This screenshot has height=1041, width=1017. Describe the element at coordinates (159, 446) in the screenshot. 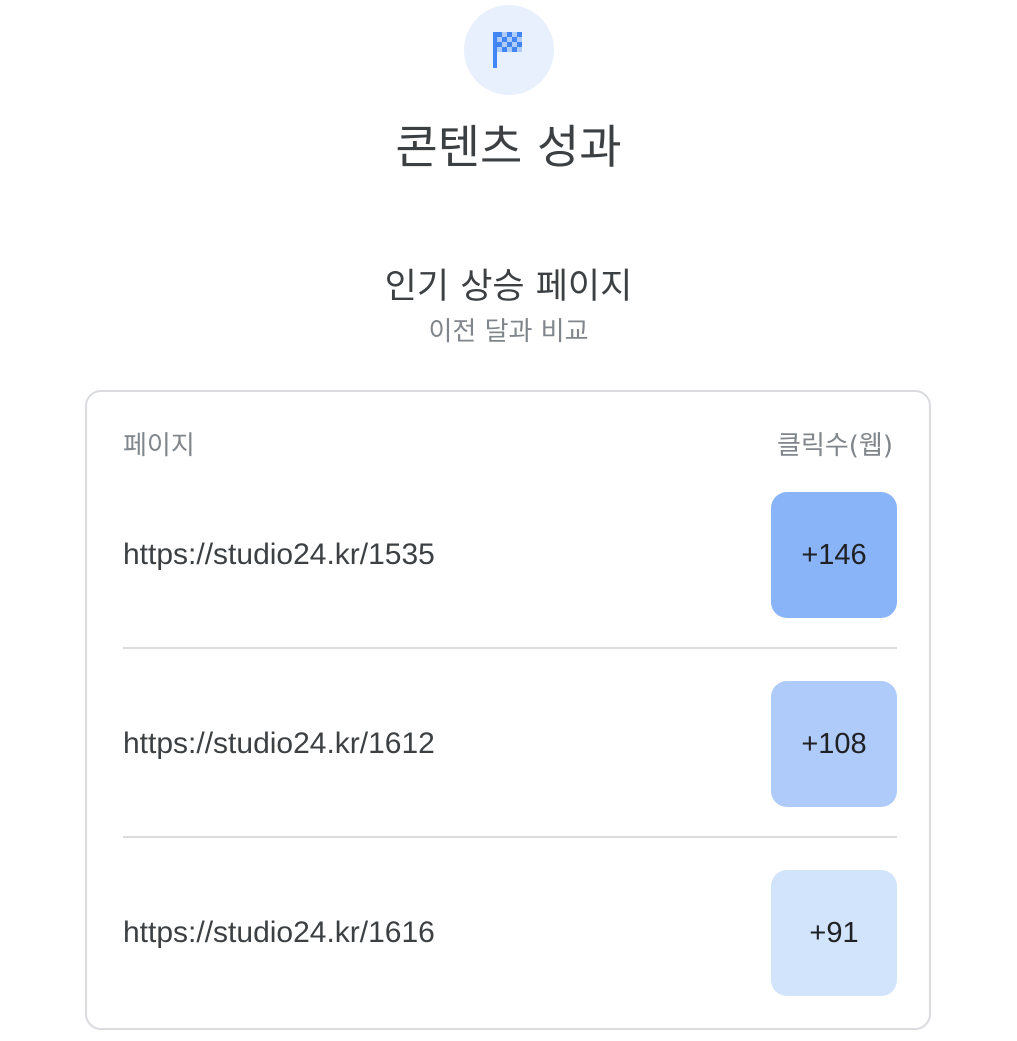

I see `column-header-page: 페이지` at that location.